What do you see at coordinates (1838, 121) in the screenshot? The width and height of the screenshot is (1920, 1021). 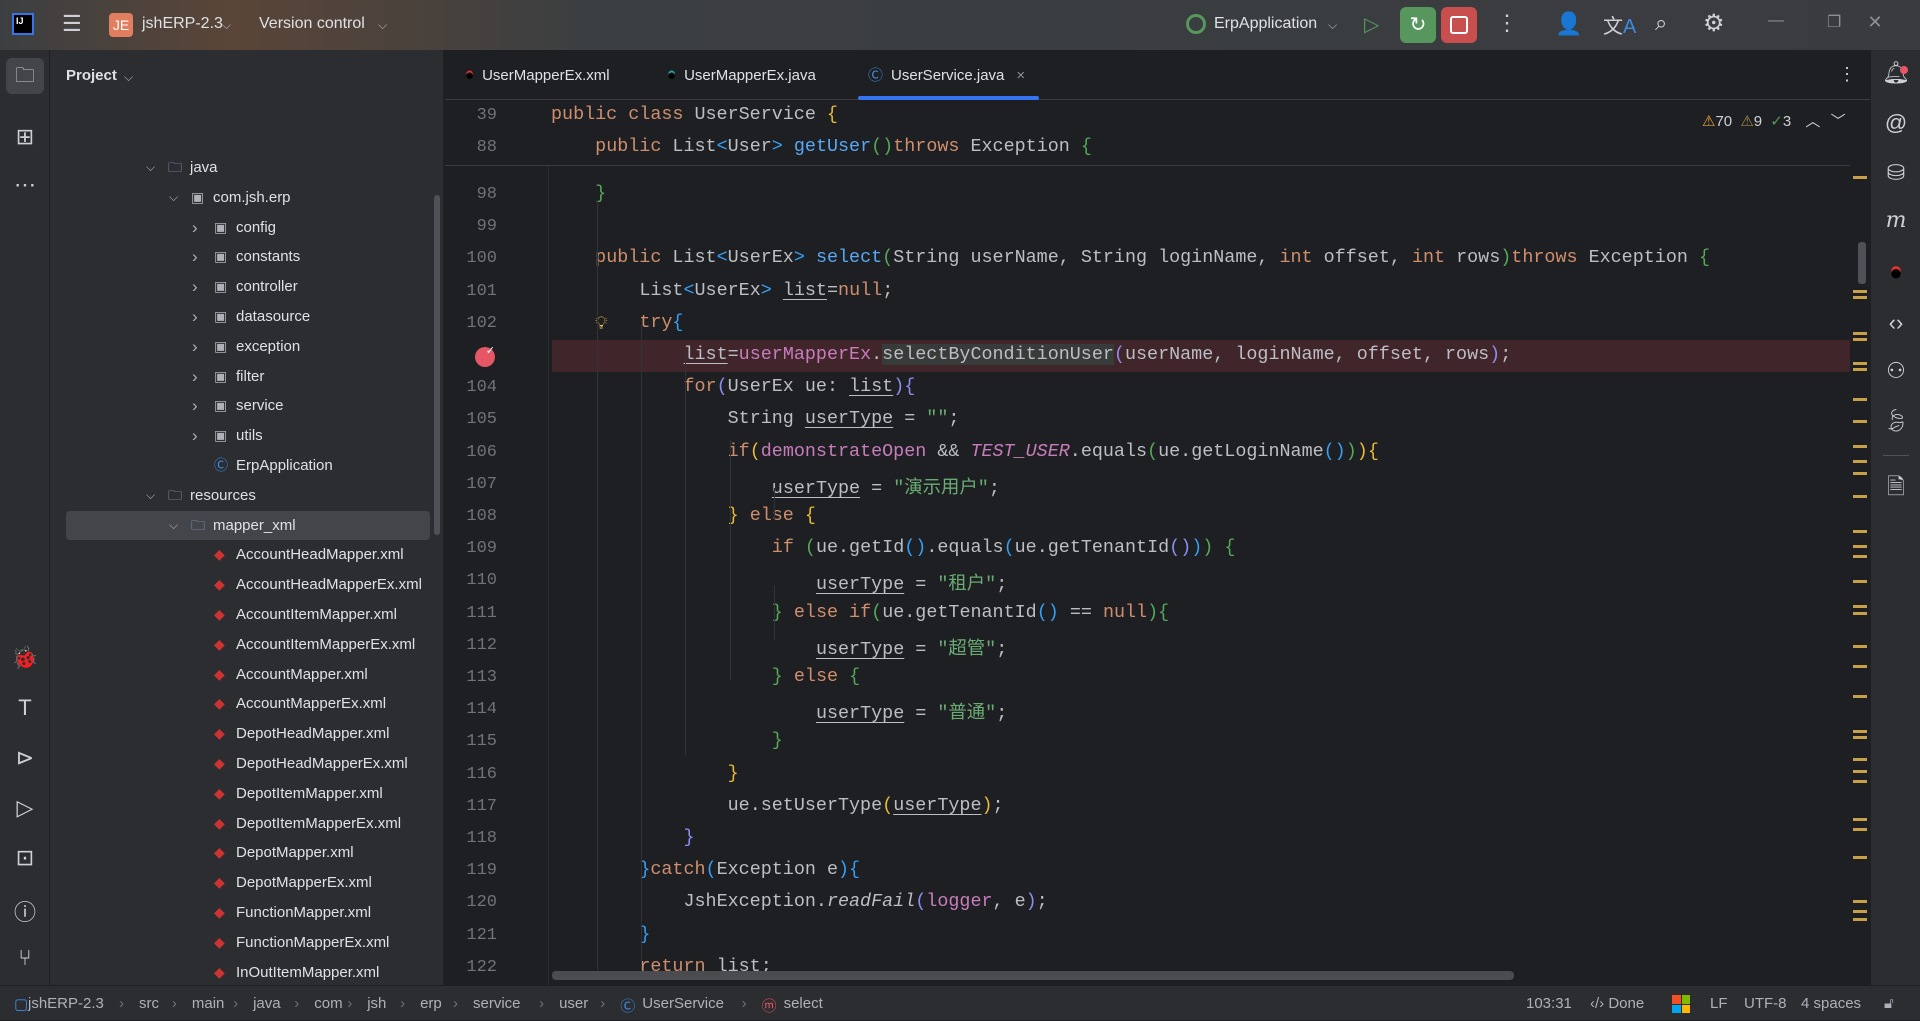 I see `next-highlight-icon: ﹀` at bounding box center [1838, 121].